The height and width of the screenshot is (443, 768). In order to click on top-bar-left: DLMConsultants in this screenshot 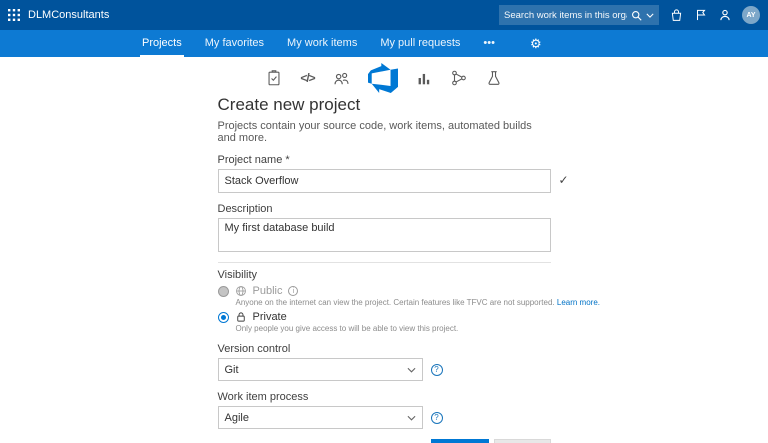, I will do `click(58, 15)`.